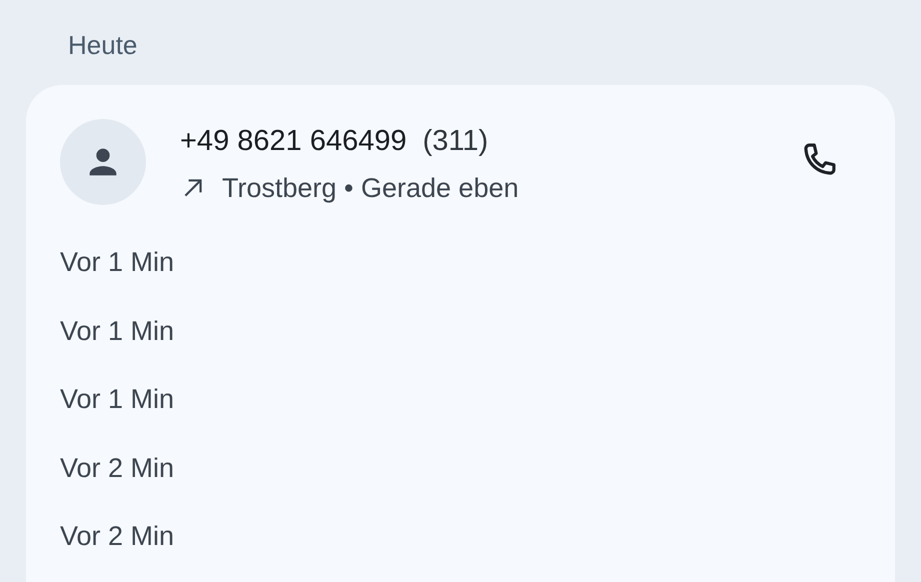  I want to click on section-heading: Heute, so click(103, 45).